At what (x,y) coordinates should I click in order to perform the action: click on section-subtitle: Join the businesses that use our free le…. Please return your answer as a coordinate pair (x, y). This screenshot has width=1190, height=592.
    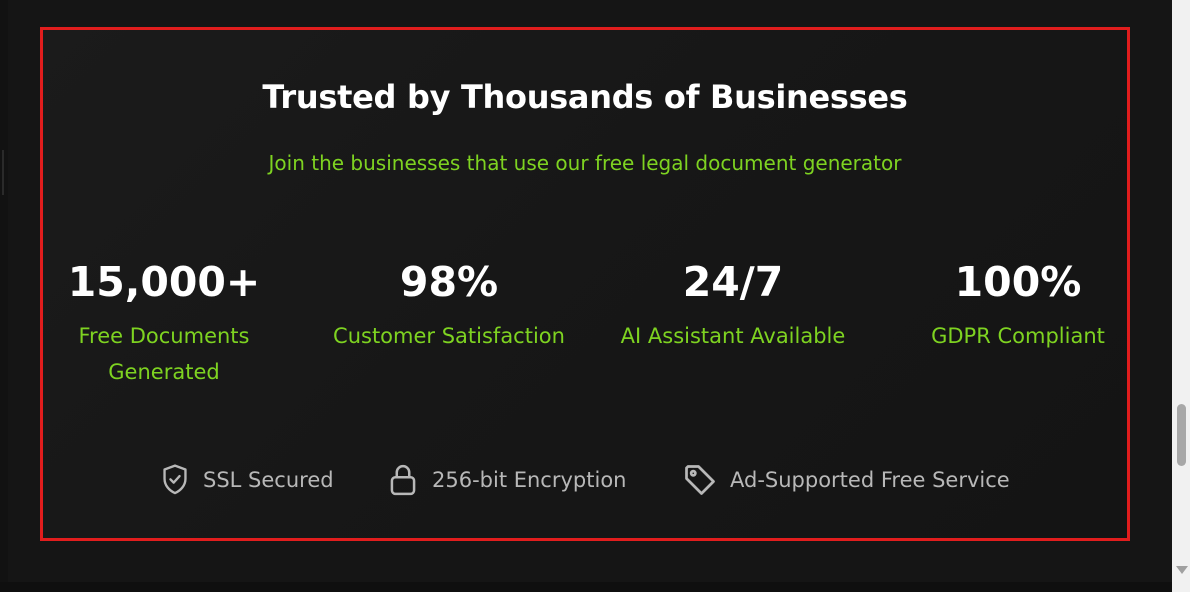
    Looking at the image, I should click on (585, 163).